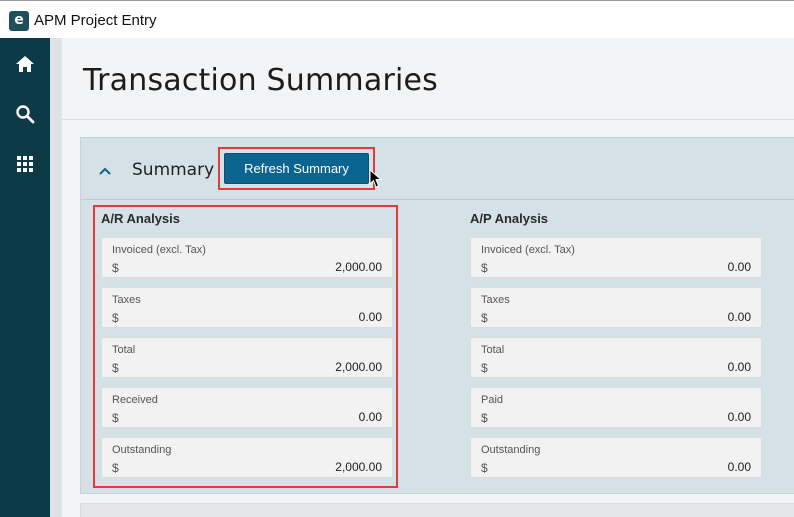  Describe the element at coordinates (437, 510) in the screenshot. I see `next-panel` at that location.